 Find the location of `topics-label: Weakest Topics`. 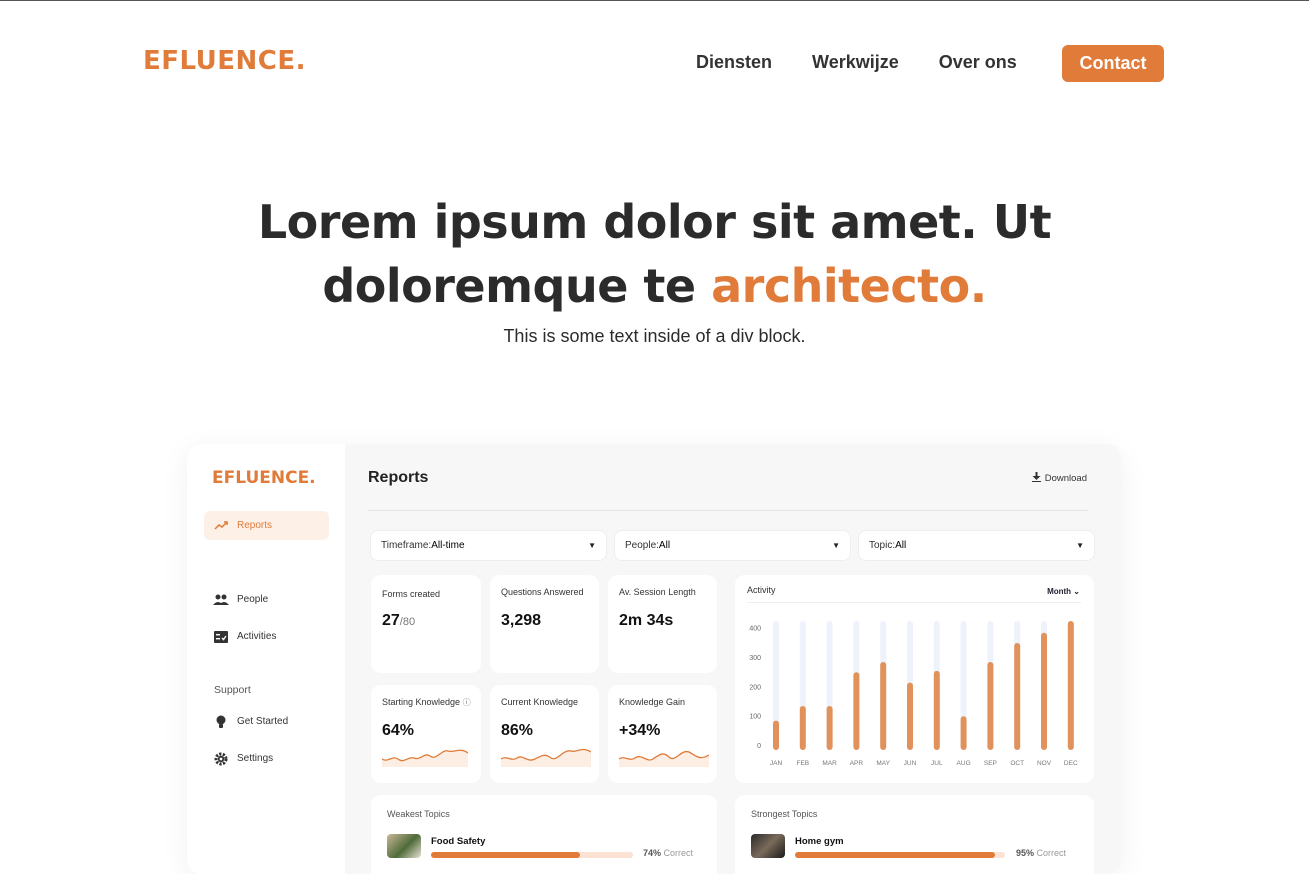

topics-label: Weakest Topics is located at coordinates (418, 814).